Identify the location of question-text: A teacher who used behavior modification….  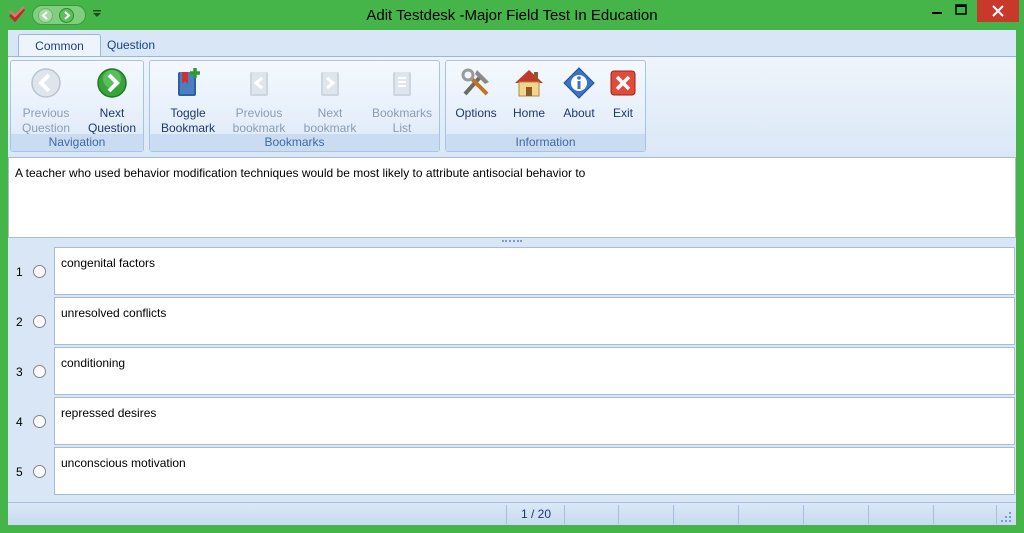
(300, 173).